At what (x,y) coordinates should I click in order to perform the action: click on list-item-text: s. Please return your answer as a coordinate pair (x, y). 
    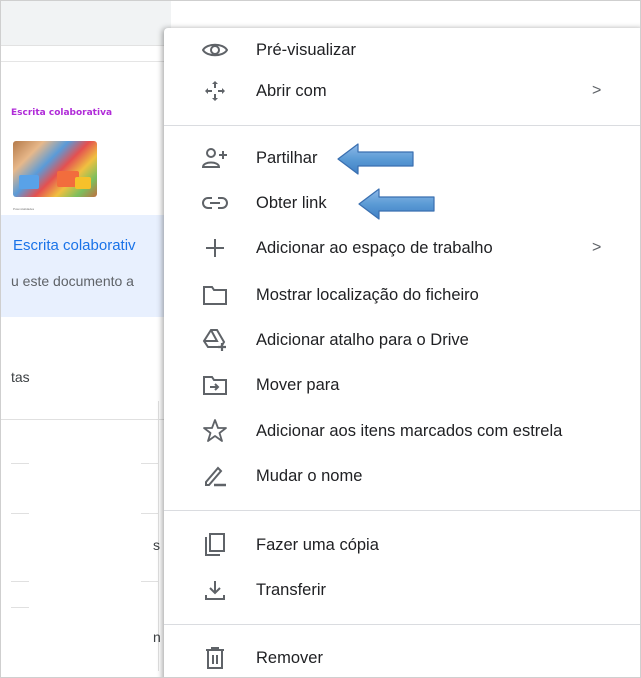
    Looking at the image, I should click on (156, 545).